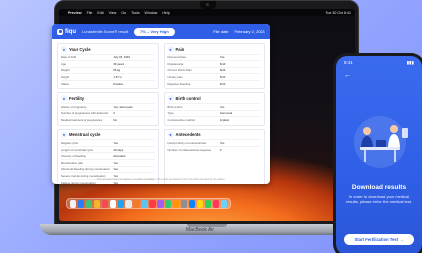  Describe the element at coordinates (214, 98) in the screenshot. I see `card-title: ● Birth control` at that location.